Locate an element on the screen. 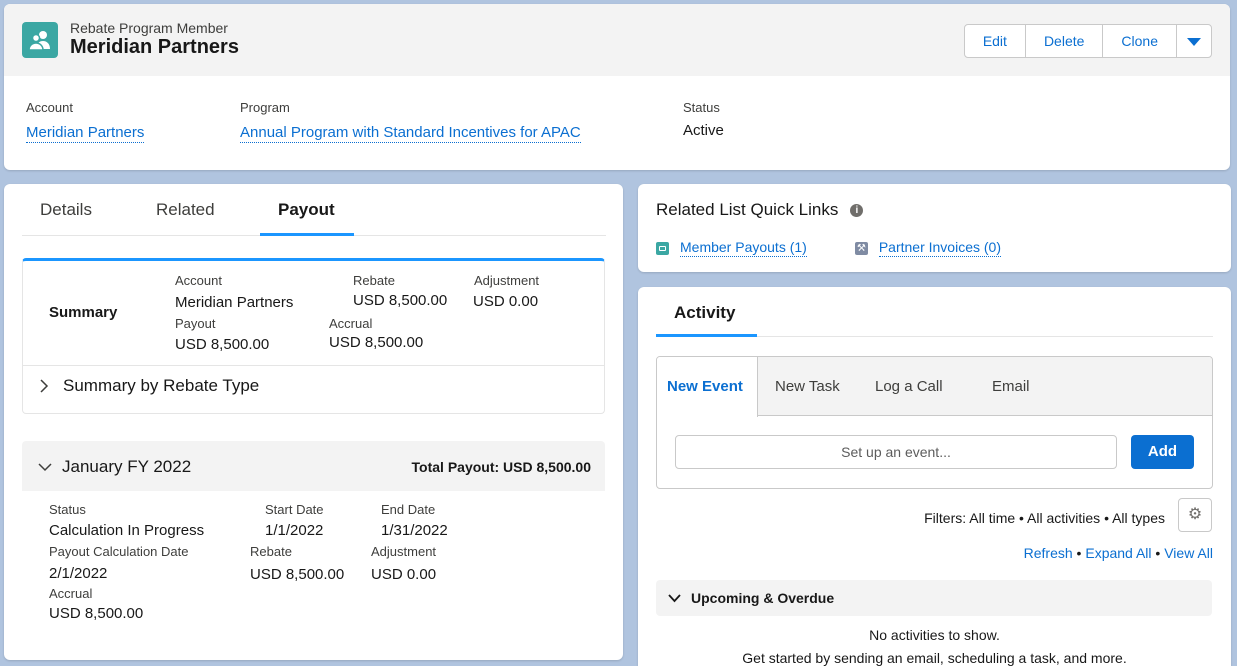 This screenshot has height=666, width=1237. summary-account: Meridian Partners is located at coordinates (234, 302).